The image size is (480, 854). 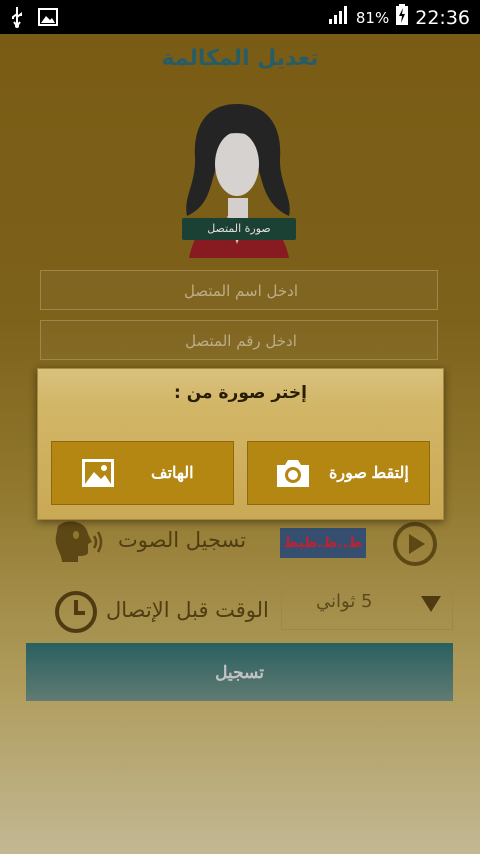 I want to click on image-notification-icon, so click(x=48, y=19).